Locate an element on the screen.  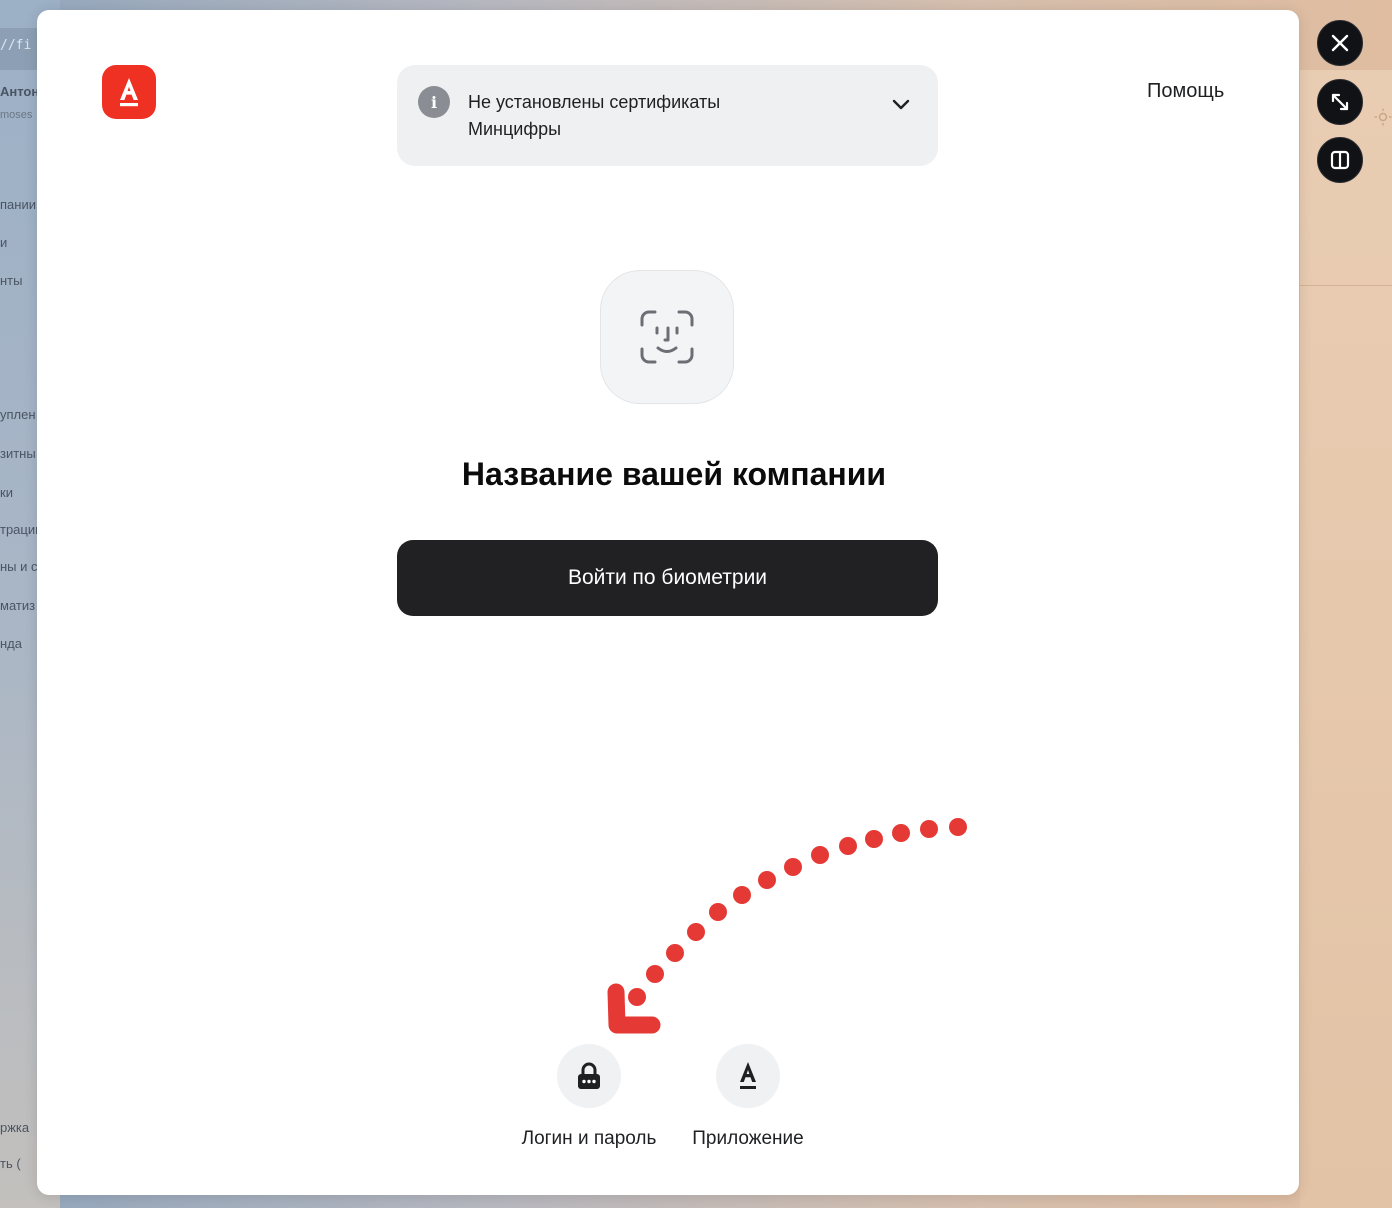
split-view-button is located at coordinates (1340, 160).